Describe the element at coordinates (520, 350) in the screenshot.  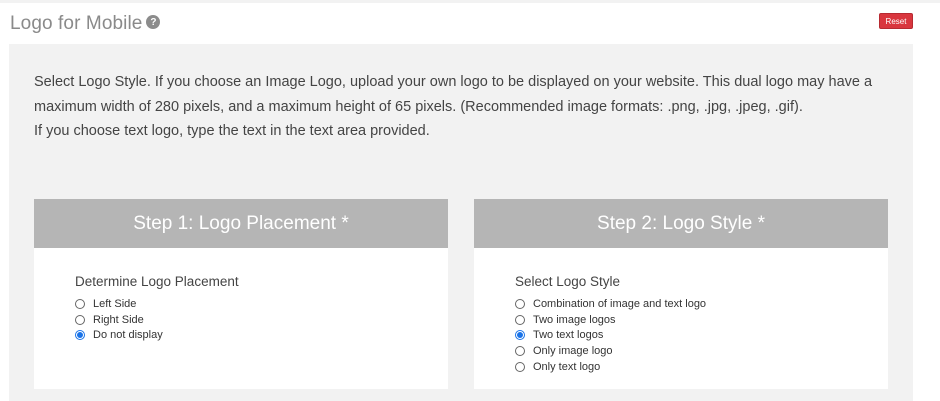
I see `radio-only-image-logo` at that location.